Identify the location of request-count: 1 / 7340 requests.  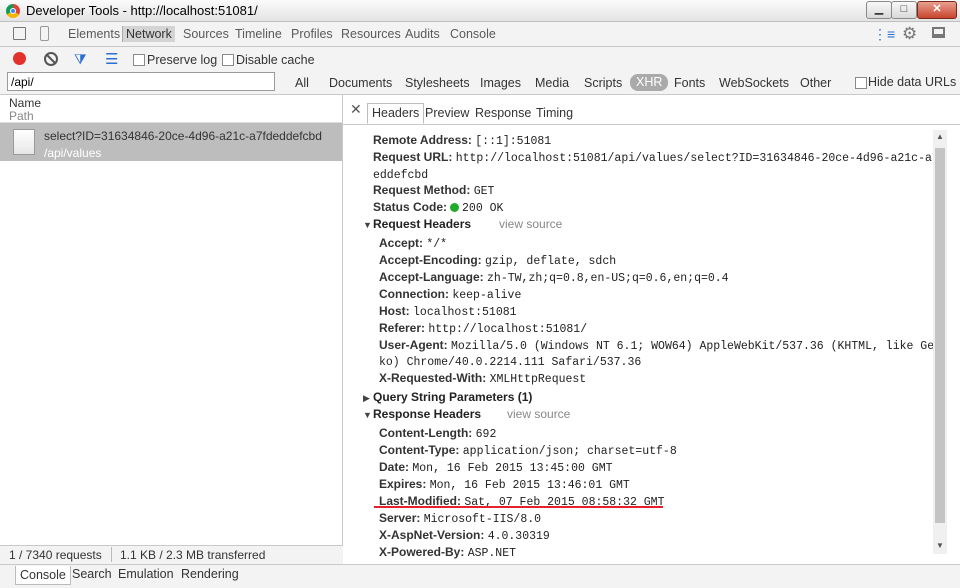
(55, 555).